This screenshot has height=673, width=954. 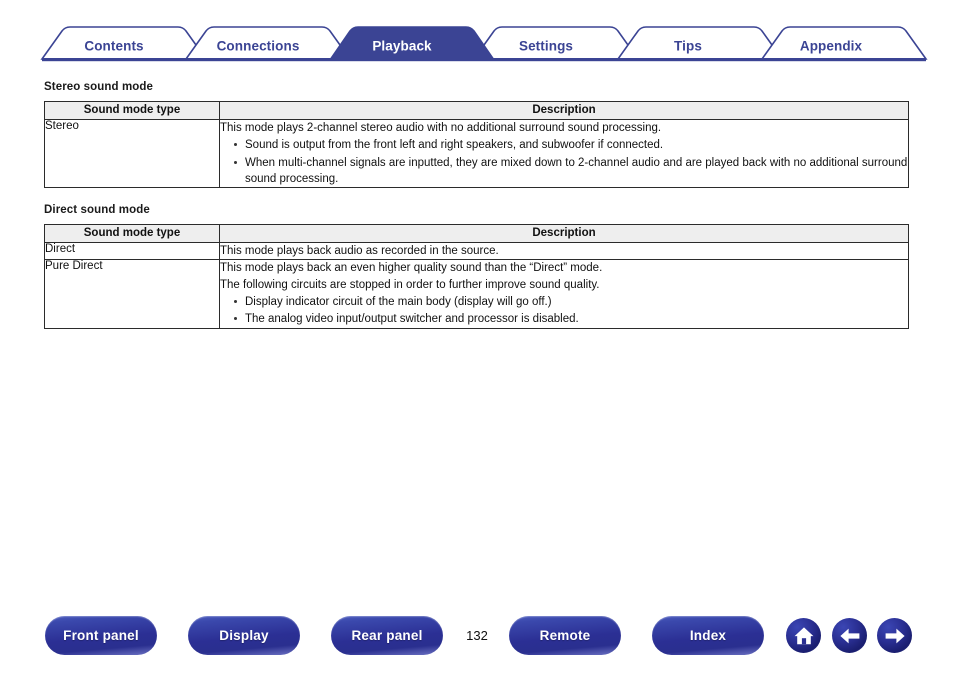 I want to click on back-button, so click(x=849, y=635).